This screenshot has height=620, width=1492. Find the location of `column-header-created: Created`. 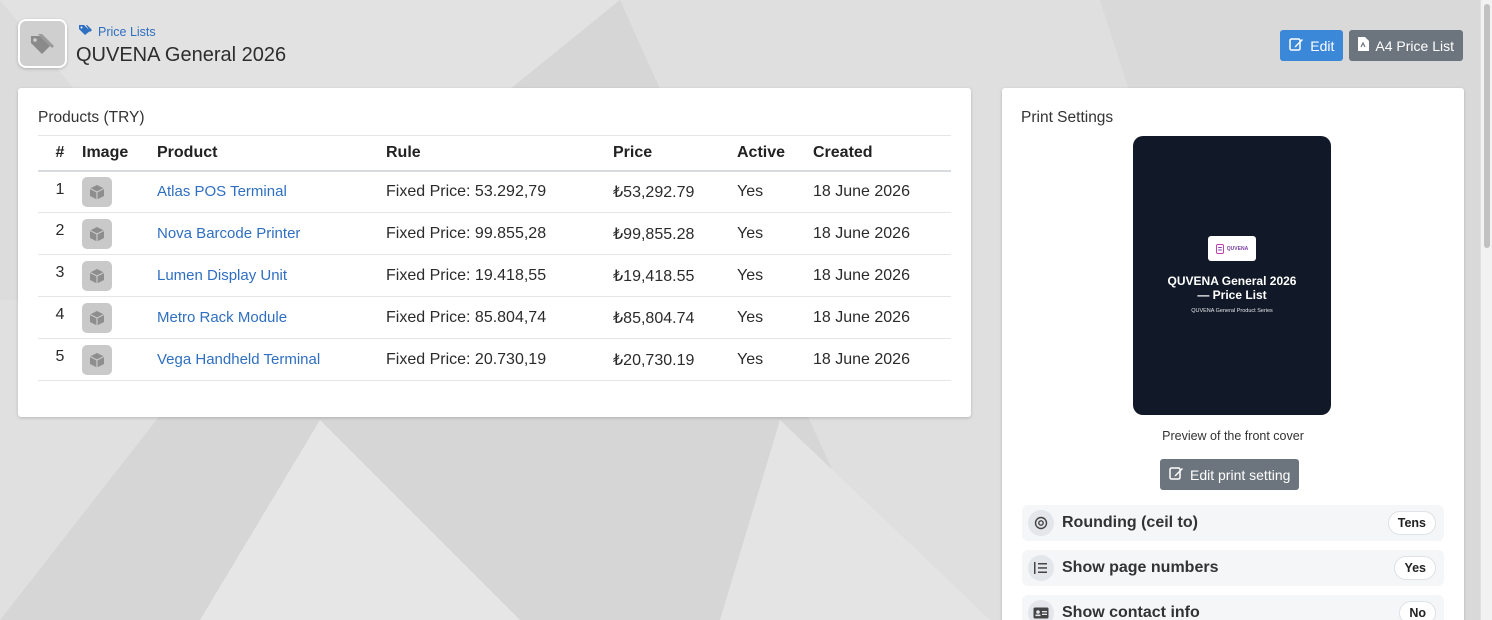

column-header-created: Created is located at coordinates (843, 152).